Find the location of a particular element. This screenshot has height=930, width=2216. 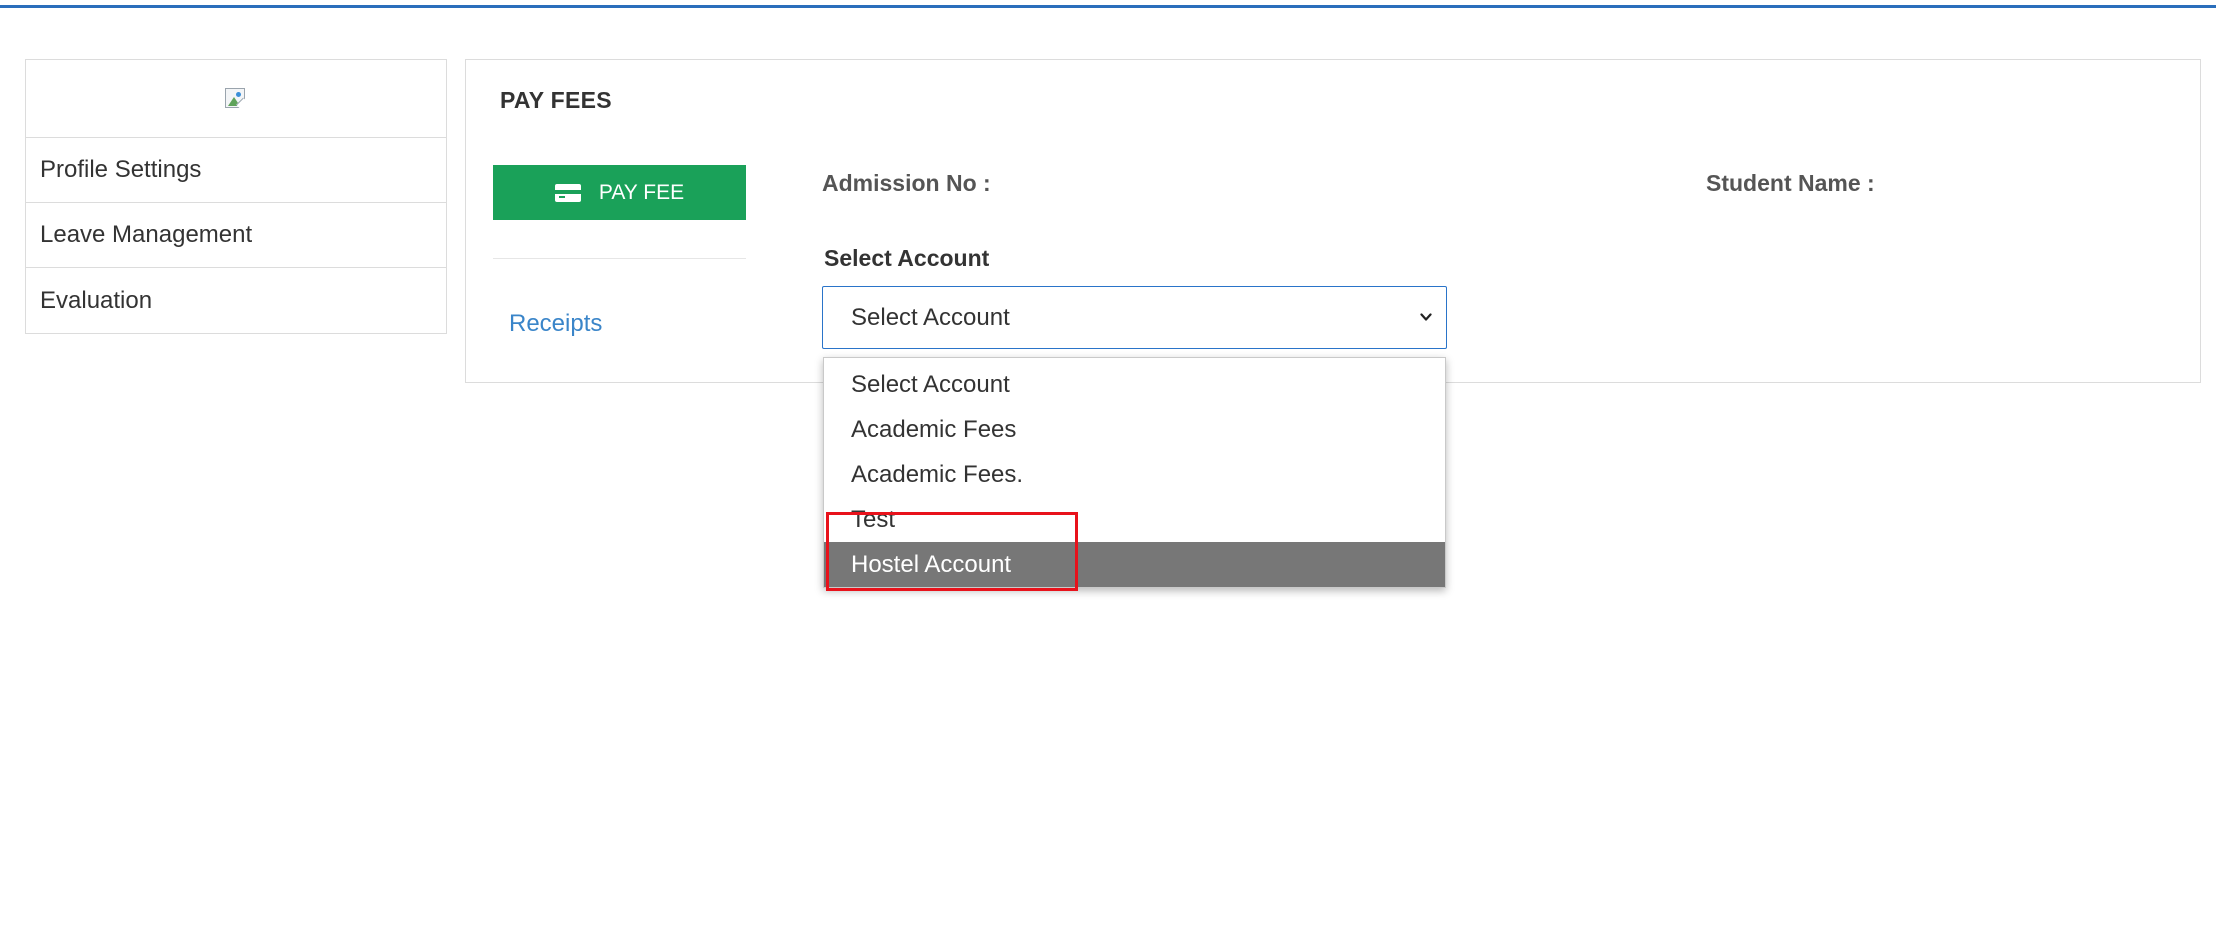

top-accent-bar is located at coordinates (1108, 4).